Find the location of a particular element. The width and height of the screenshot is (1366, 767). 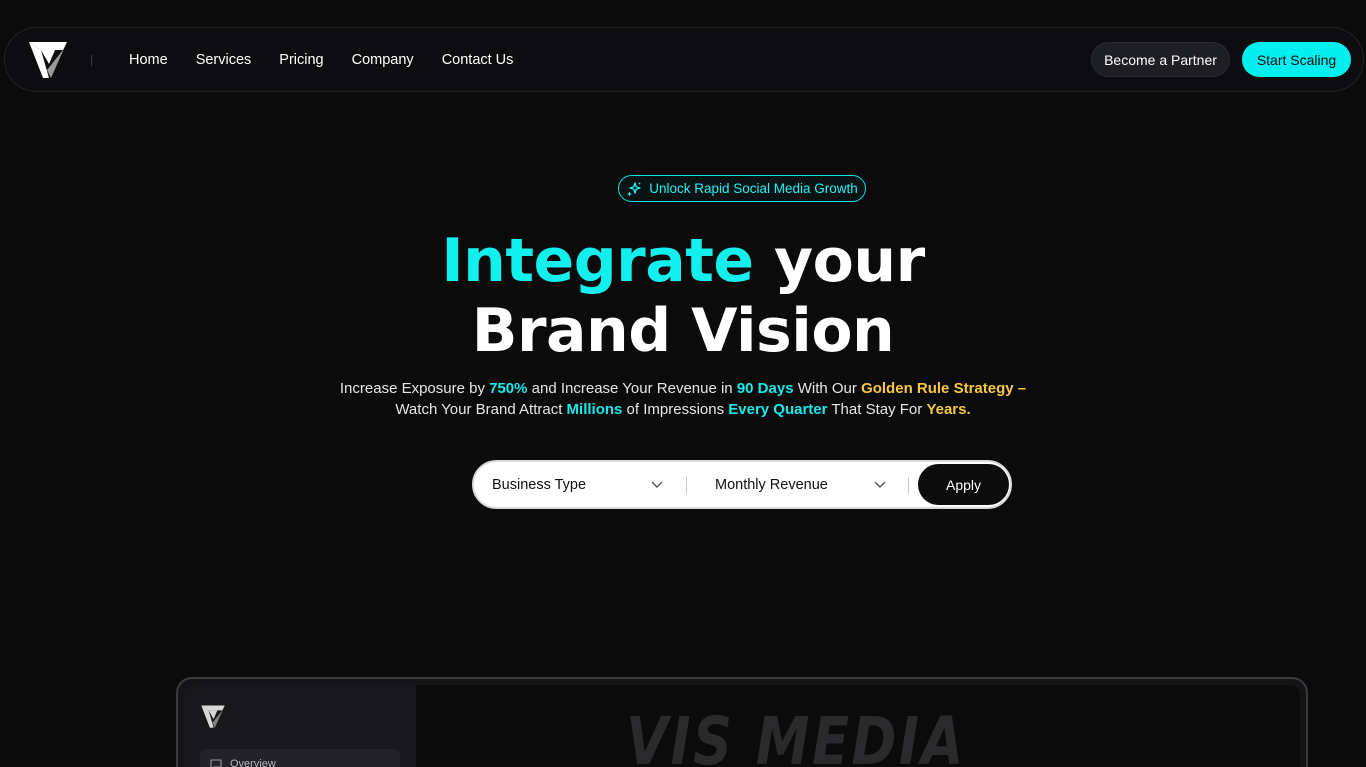

hero-badge: Unlock Rapid Social Media Growth is located at coordinates (742, 188).